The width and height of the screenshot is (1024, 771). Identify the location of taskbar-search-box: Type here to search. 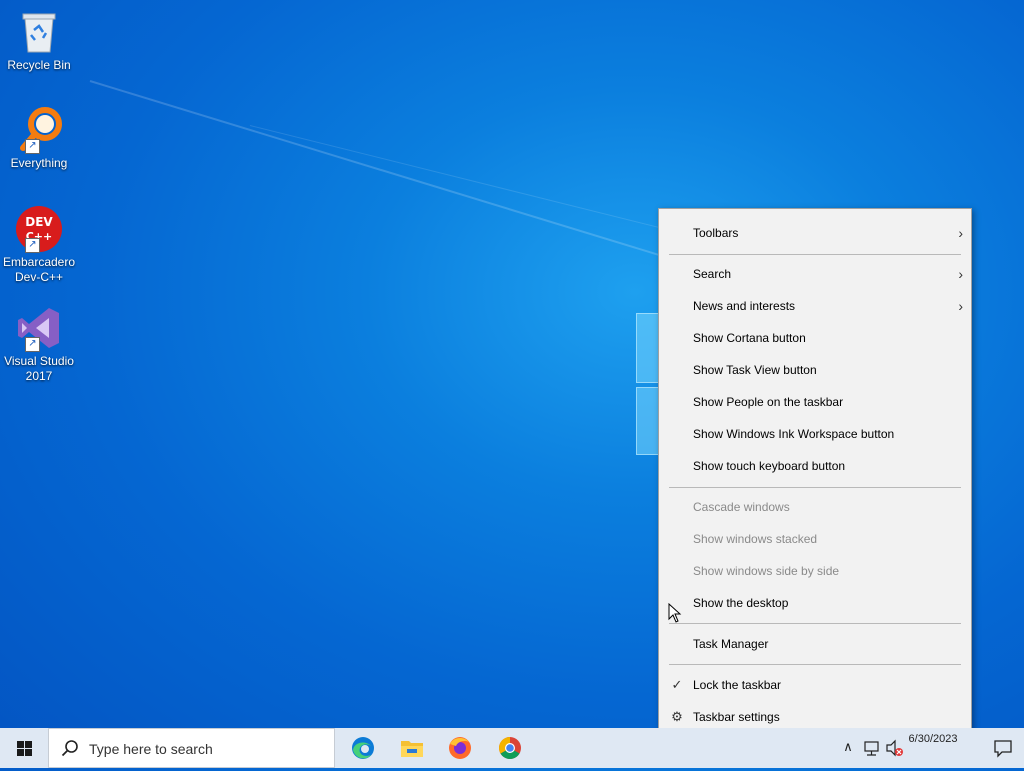
(191, 748).